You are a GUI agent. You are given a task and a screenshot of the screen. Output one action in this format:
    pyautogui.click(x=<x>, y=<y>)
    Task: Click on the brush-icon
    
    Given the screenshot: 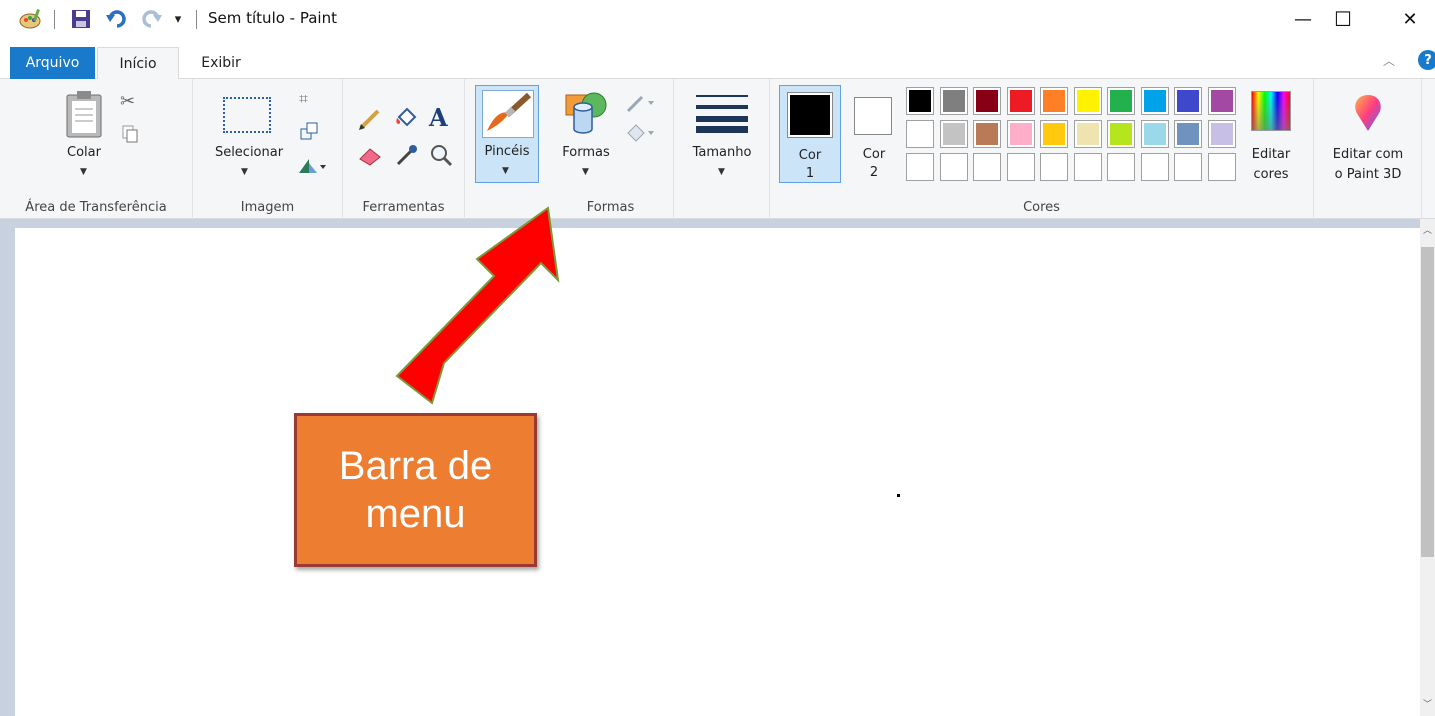 What is the action you would take?
    pyautogui.click(x=508, y=114)
    